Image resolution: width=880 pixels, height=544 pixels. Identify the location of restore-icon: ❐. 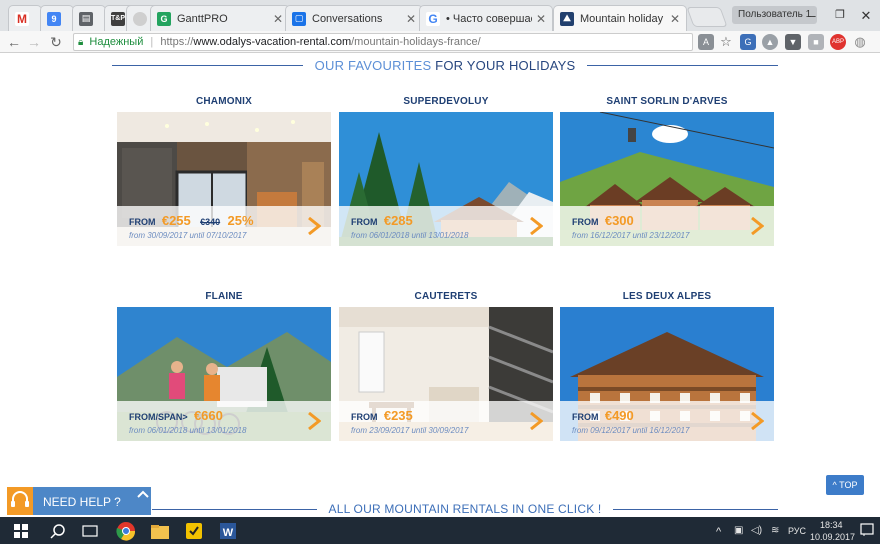
(840, 14).